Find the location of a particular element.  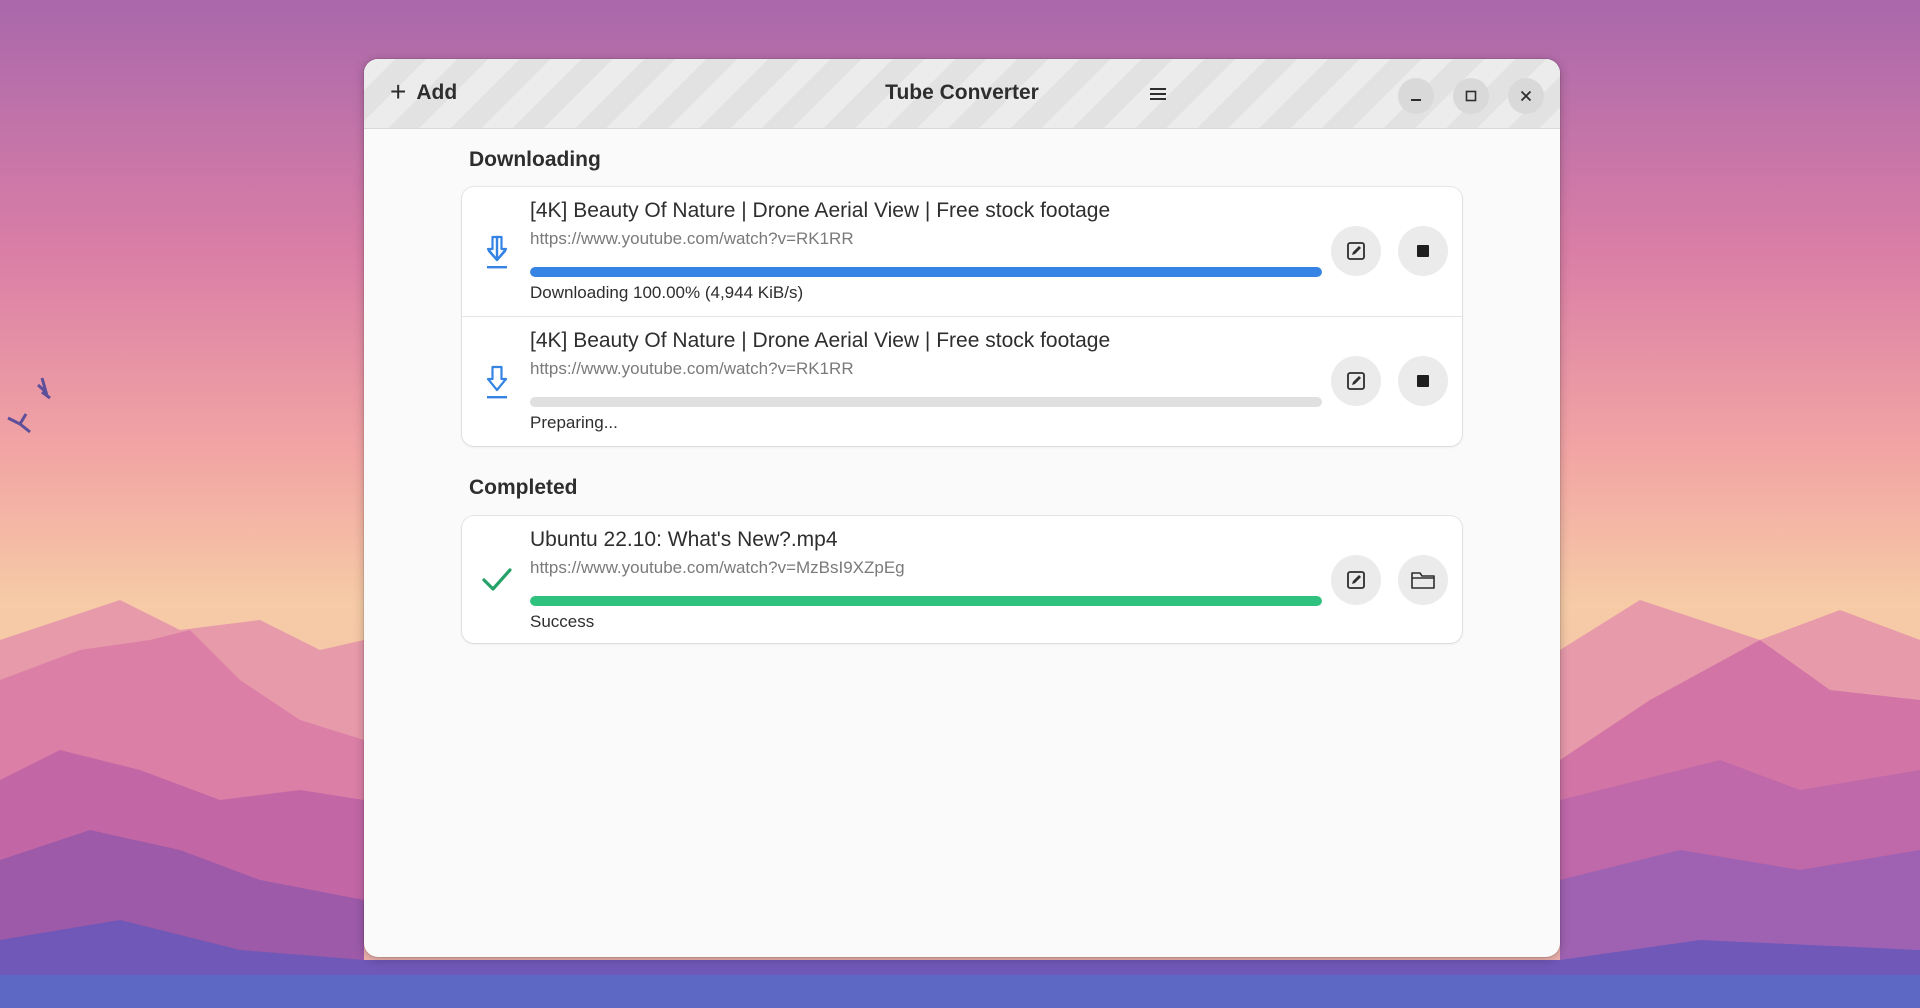

maximize-icon is located at coordinates (1471, 96).